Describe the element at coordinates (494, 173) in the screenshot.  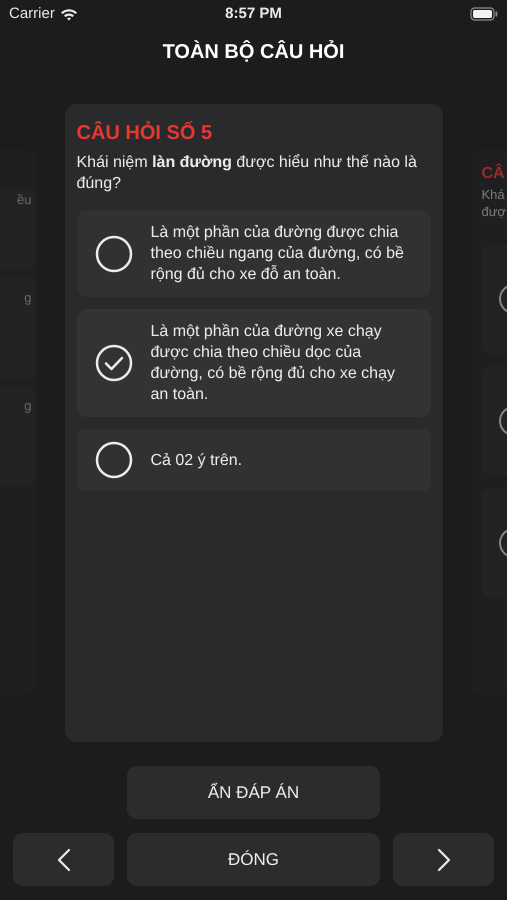
I see `question-number: CÂ` at that location.